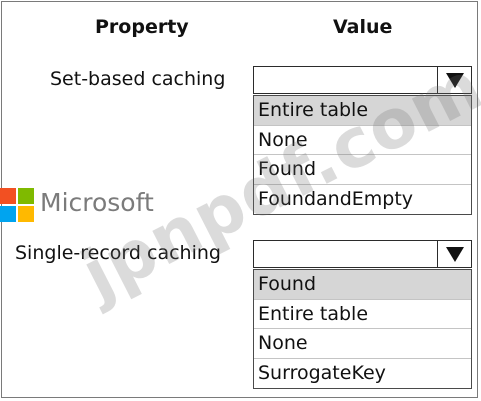  I want to click on property-column-header: Property, so click(142, 27).